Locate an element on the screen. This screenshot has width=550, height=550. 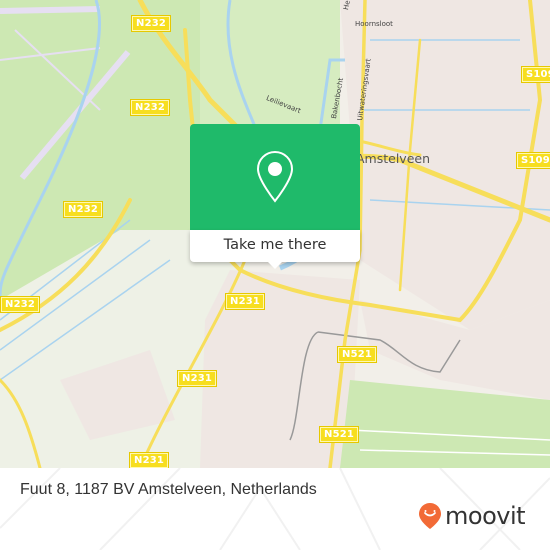
place-label: Amstelveen is located at coordinates (393, 158).